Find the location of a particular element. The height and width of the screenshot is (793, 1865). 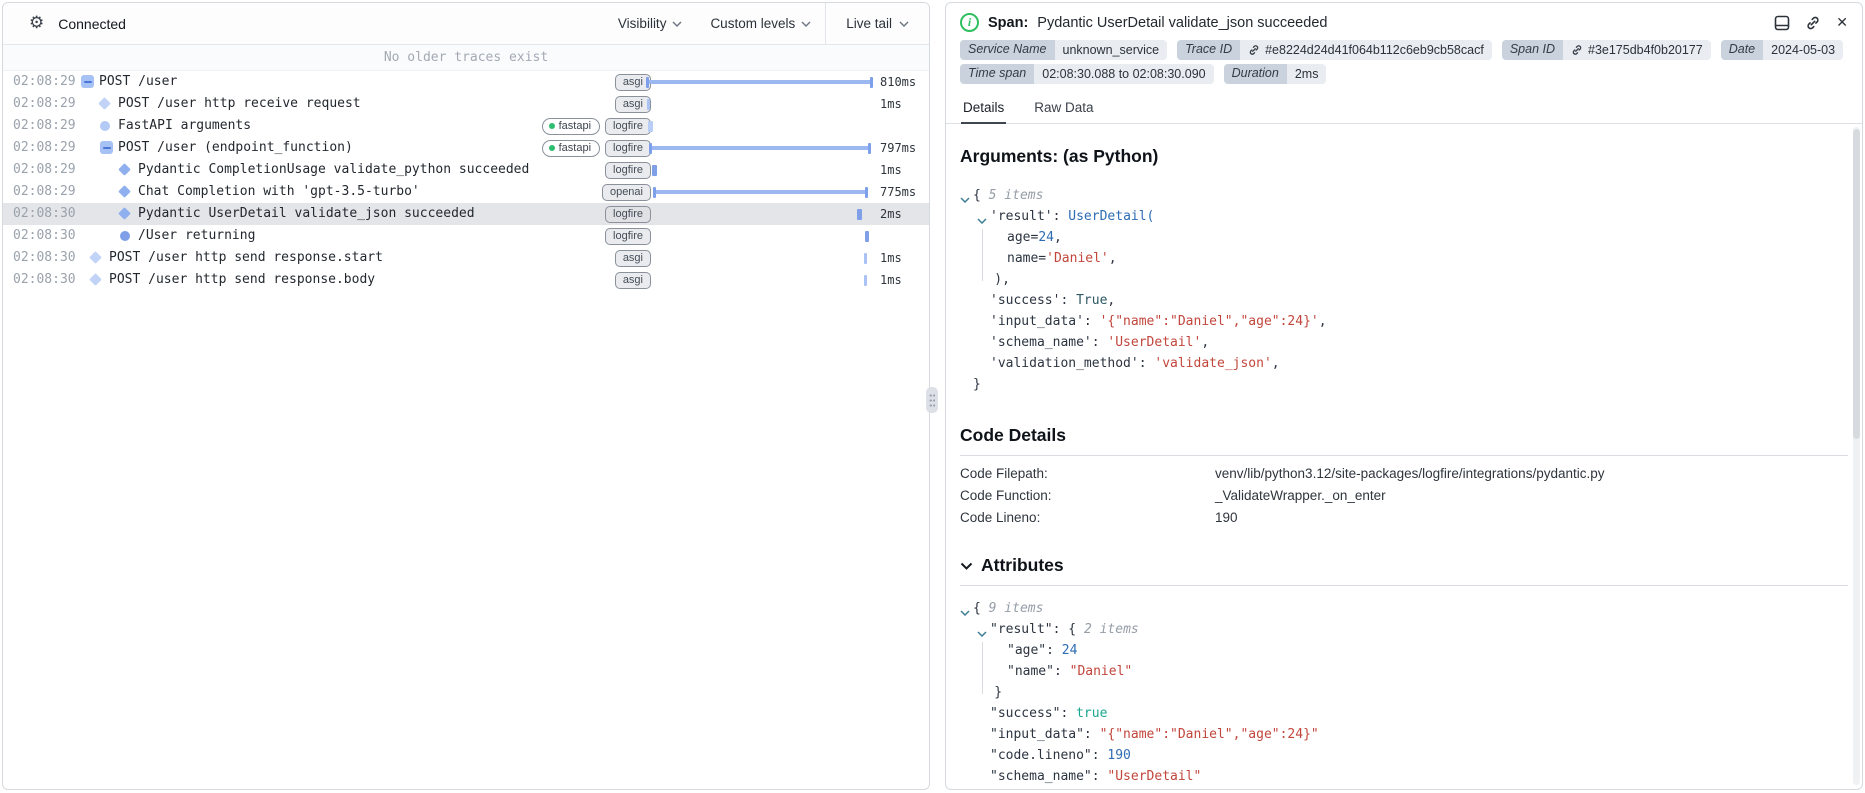

gear-icon: ⚙ is located at coordinates (36, 23).